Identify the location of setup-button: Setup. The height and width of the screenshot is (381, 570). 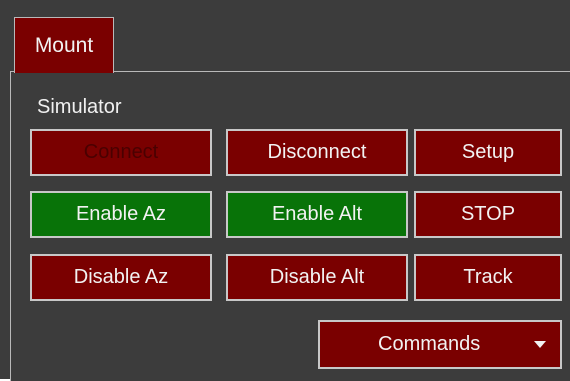
(488, 152).